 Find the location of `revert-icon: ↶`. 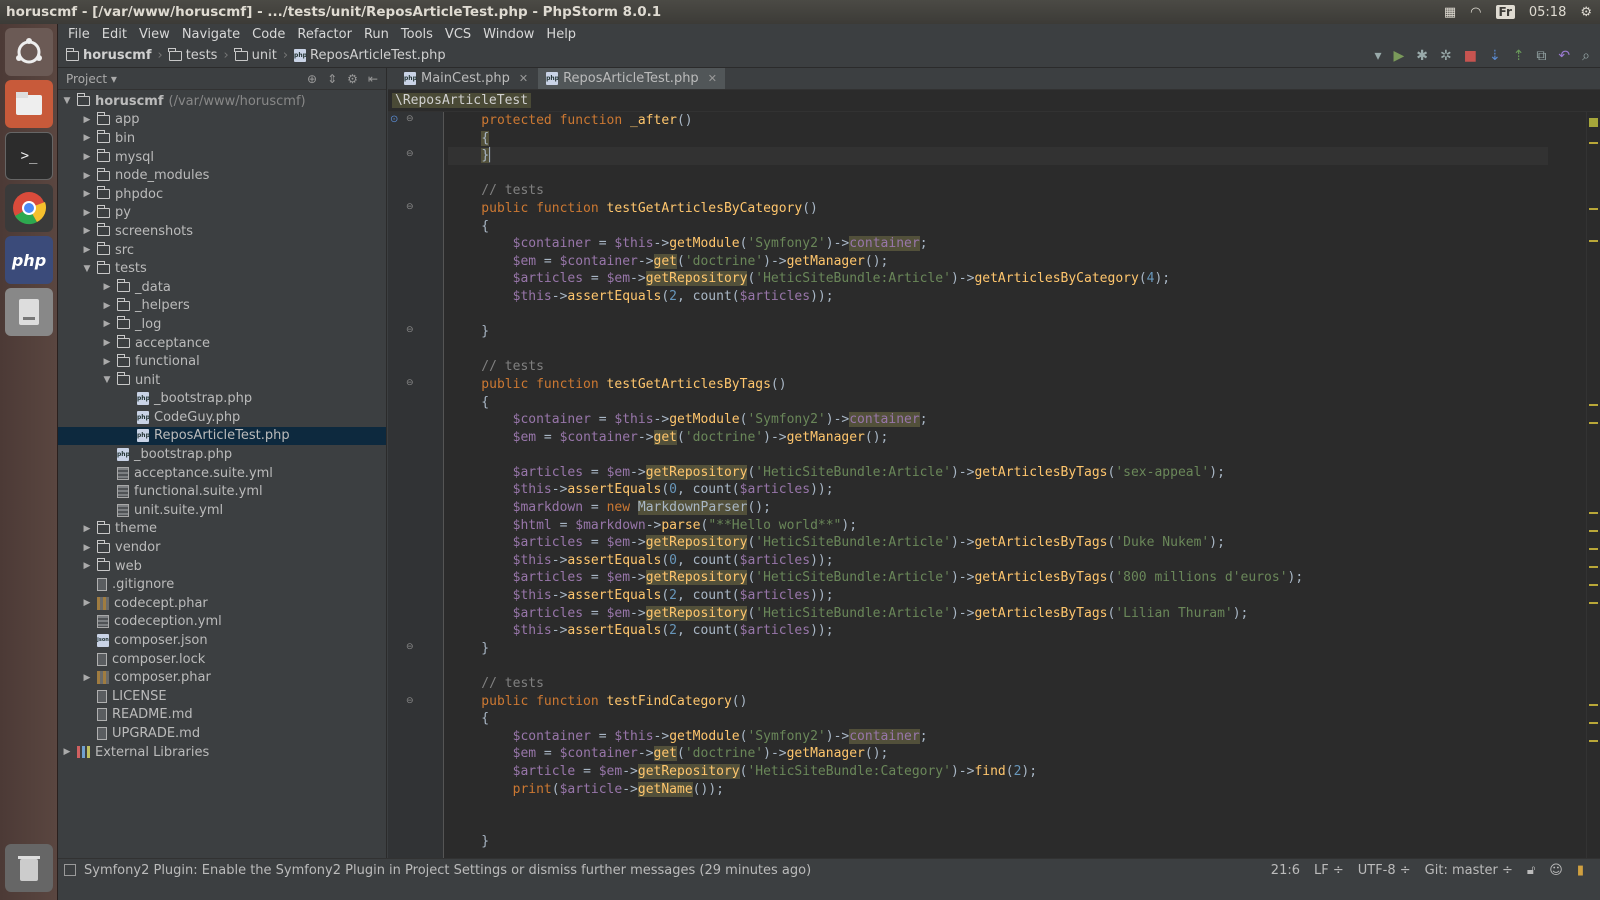

revert-icon: ↶ is located at coordinates (1564, 56).